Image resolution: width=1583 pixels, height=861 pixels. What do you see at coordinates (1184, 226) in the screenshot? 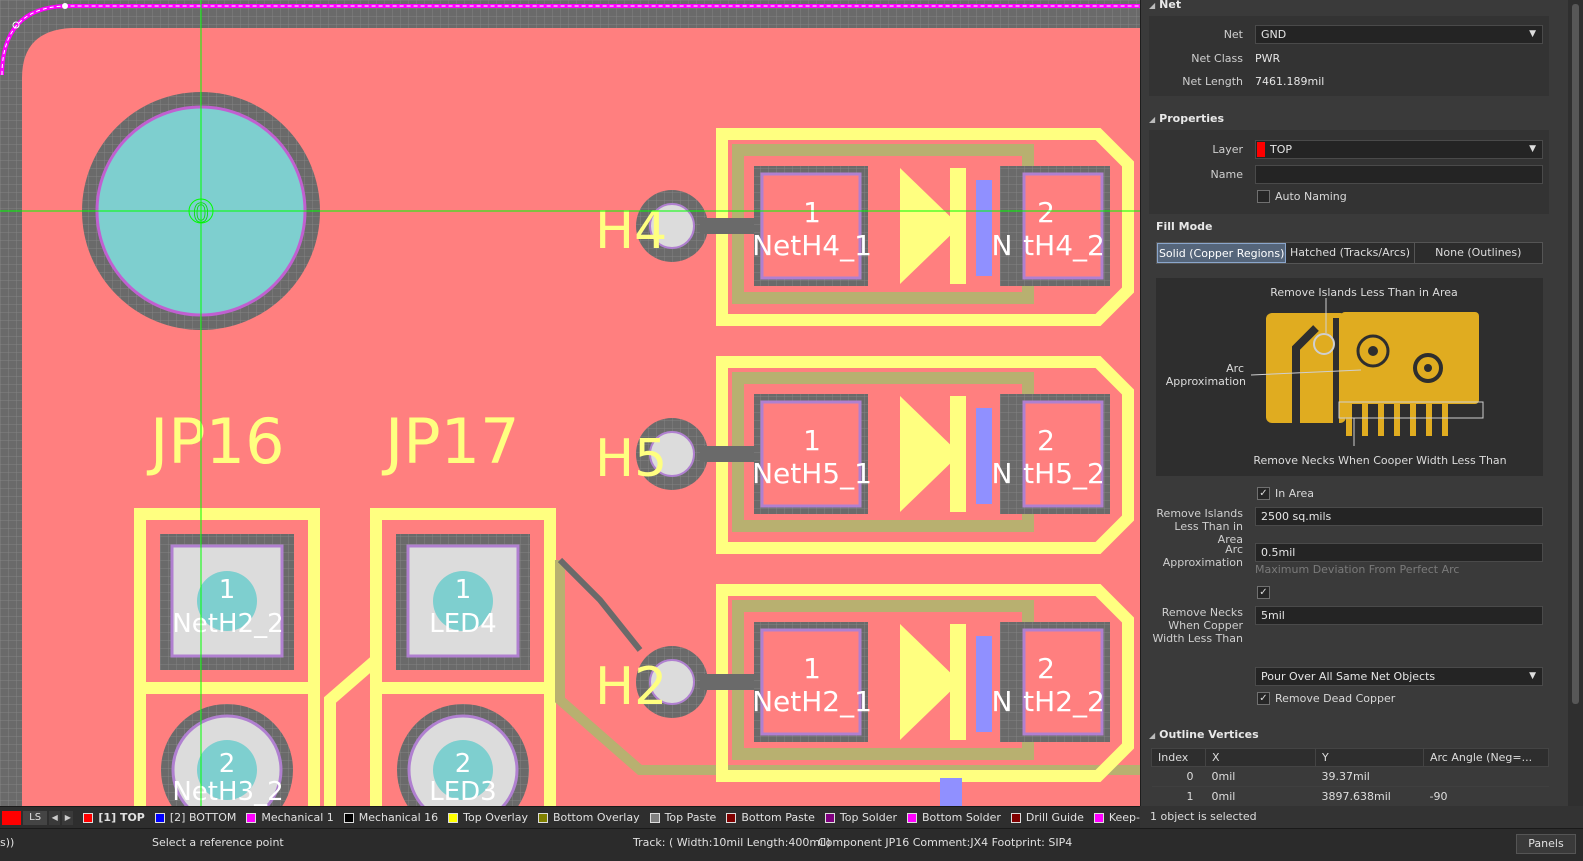
I see `fill-mode-header: Fill Mode` at bounding box center [1184, 226].